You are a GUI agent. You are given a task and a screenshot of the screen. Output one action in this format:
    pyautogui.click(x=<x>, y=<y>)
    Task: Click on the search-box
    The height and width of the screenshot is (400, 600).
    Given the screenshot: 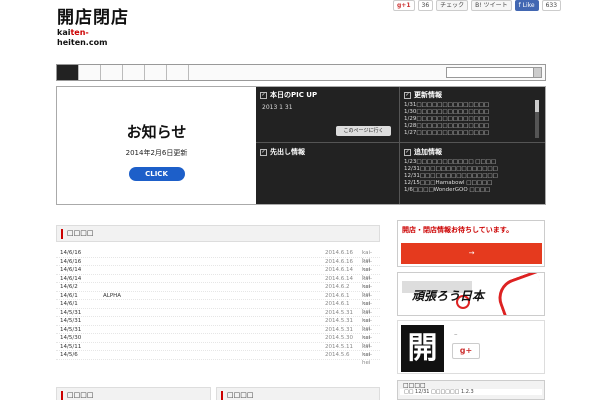 What is the action you would take?
    pyautogui.click(x=494, y=72)
    